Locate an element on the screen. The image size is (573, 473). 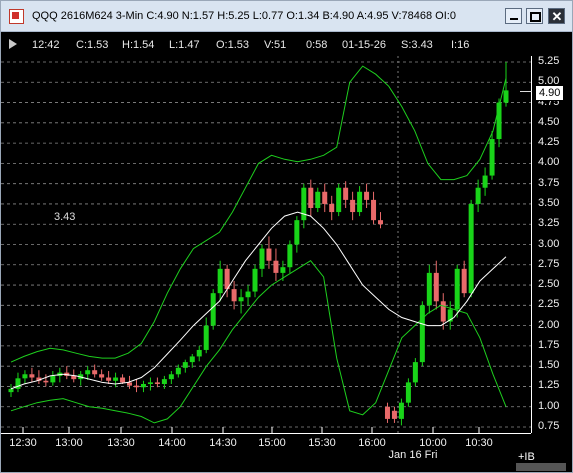
price-tick-label: 1.50 is located at coordinates (549, 365).